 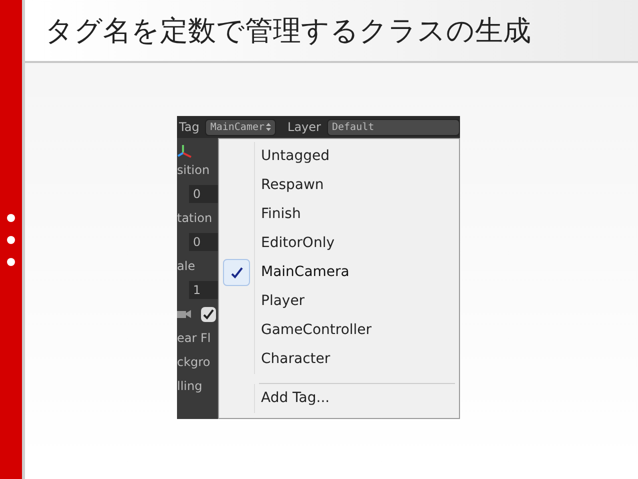 What do you see at coordinates (278, 214) in the screenshot?
I see `menu-item: Finish` at bounding box center [278, 214].